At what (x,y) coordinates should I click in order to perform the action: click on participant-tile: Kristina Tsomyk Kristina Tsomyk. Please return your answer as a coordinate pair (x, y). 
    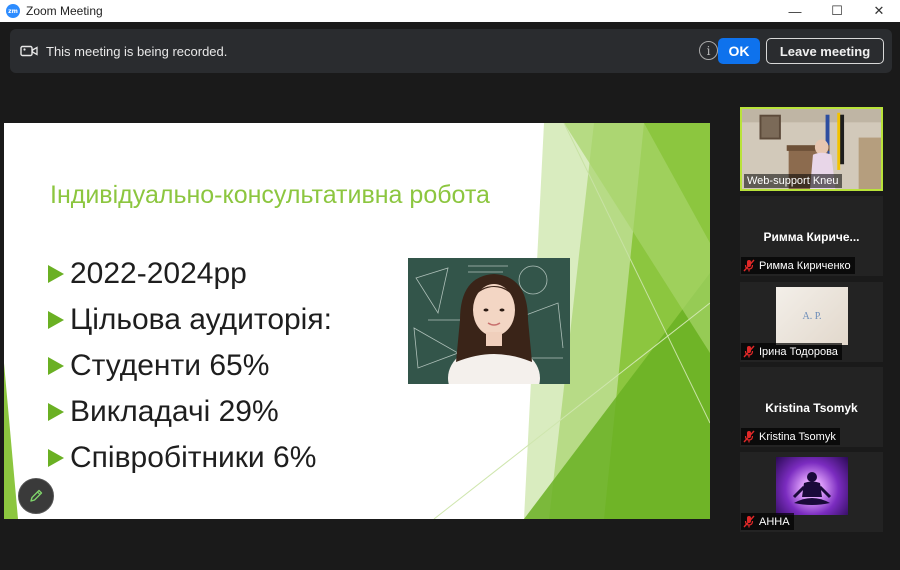
    Looking at the image, I should click on (811, 407).